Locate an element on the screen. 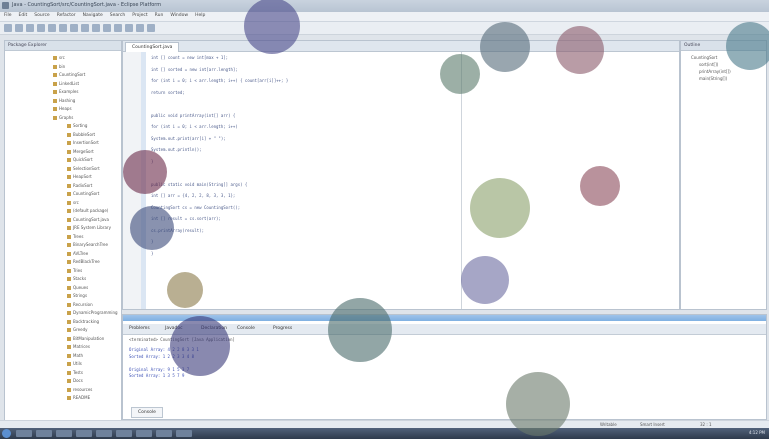  tree-item: JRE System Library is located at coordinates (89, 227).